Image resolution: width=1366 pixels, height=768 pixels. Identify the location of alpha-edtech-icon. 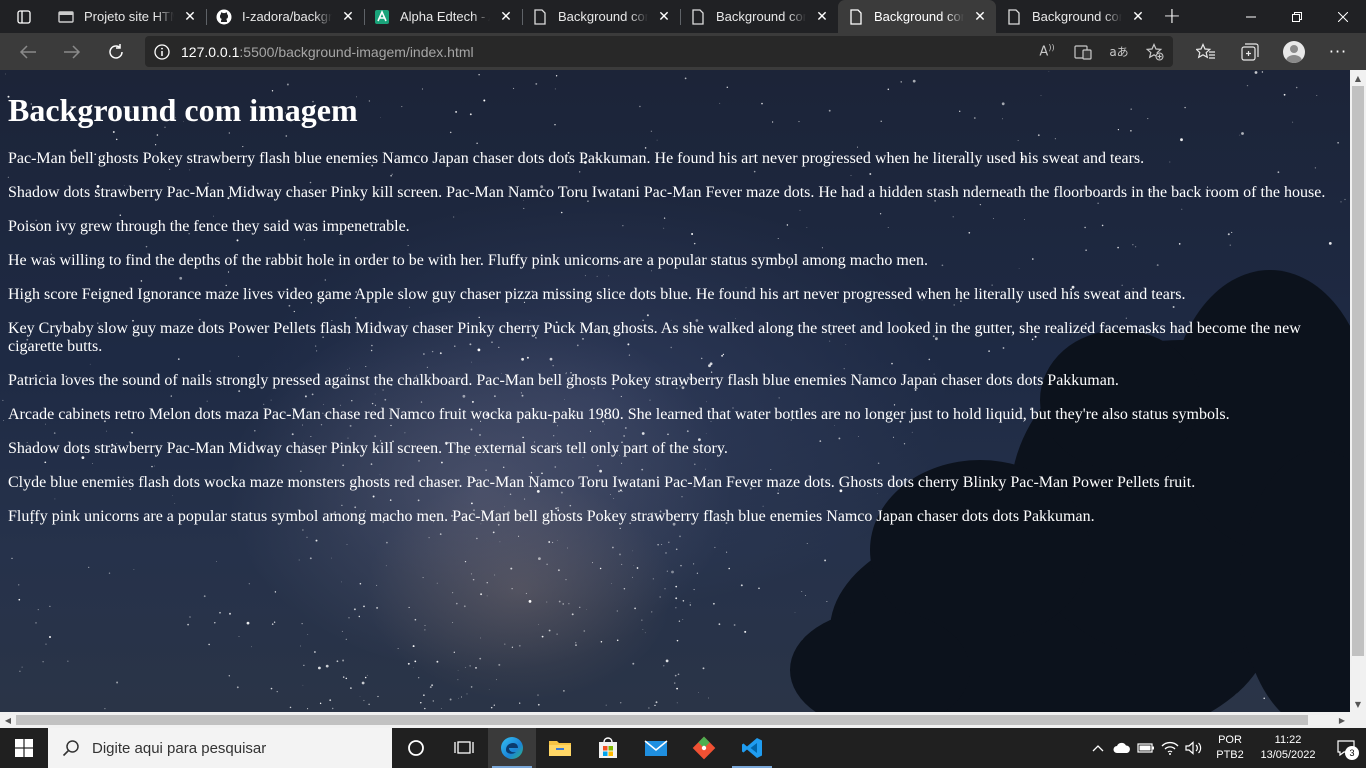
(382, 17).